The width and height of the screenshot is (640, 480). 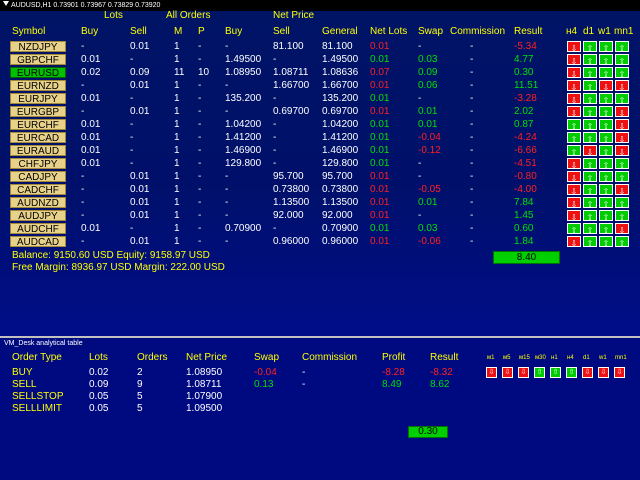 What do you see at coordinates (91, 163) in the screenshot?
I see `lots-buy-cell: 0.01` at bounding box center [91, 163].